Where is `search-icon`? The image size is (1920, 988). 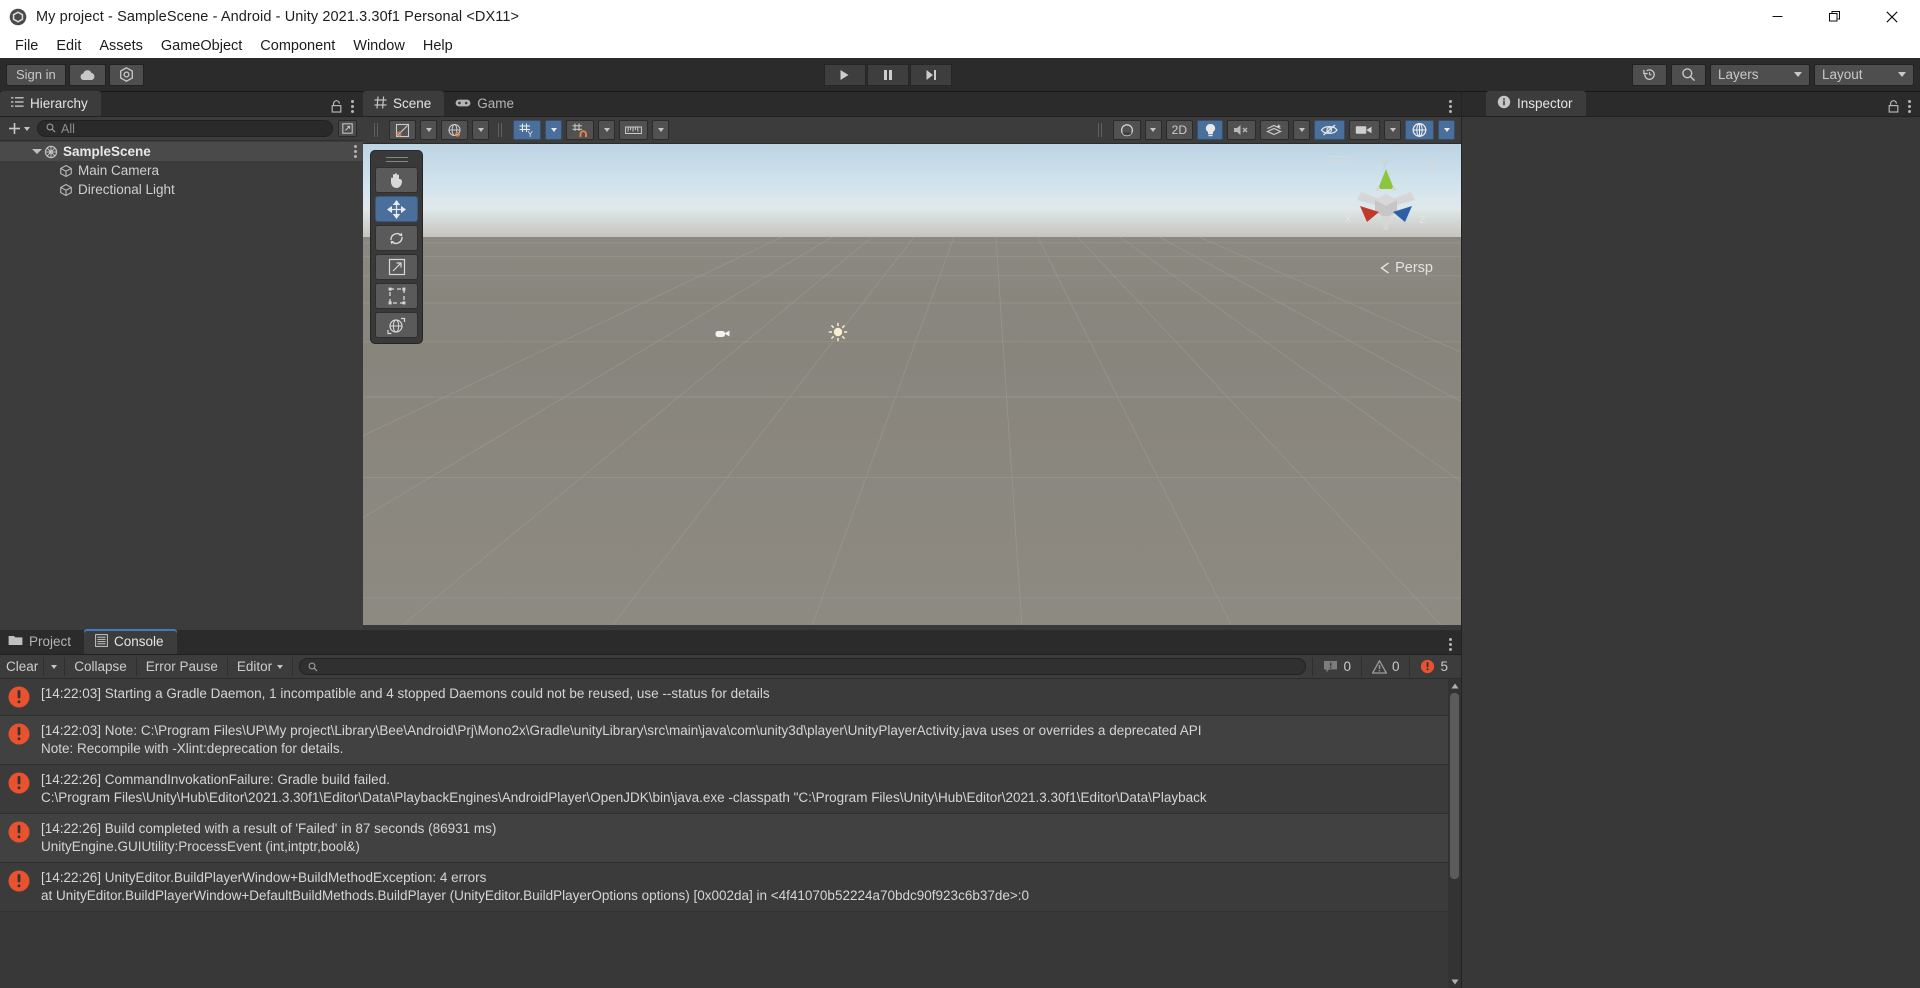
search-icon is located at coordinates (1688, 74).